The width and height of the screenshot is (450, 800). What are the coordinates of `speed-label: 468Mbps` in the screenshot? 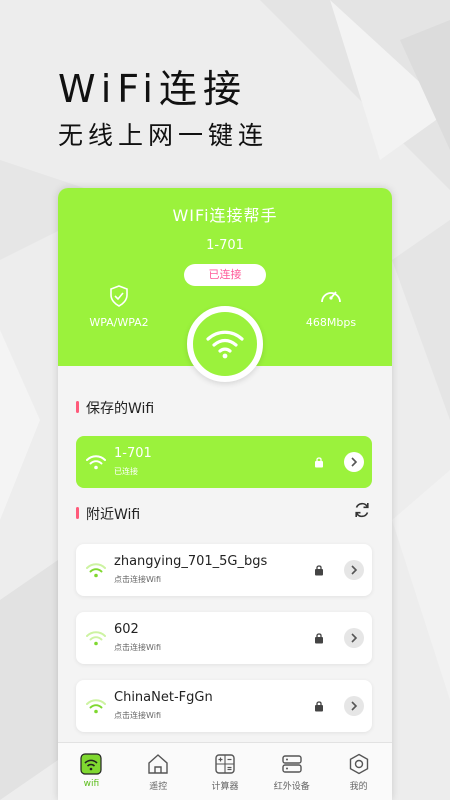 It's located at (331, 322).